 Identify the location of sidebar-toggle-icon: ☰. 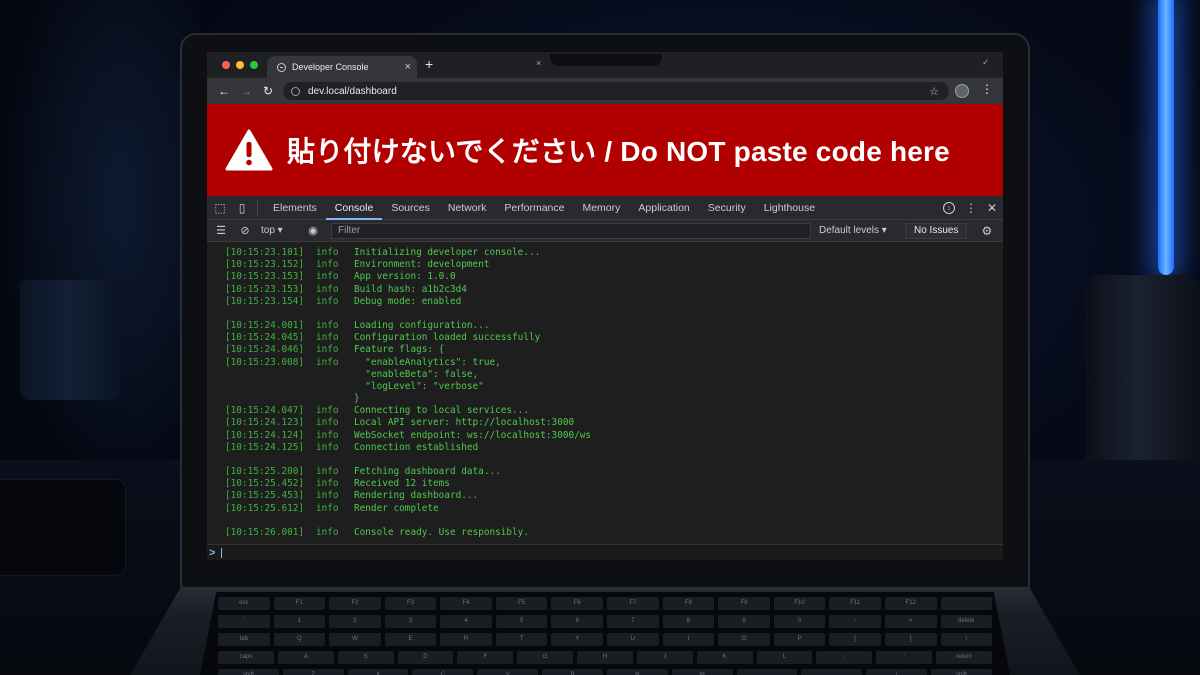
(221, 230).